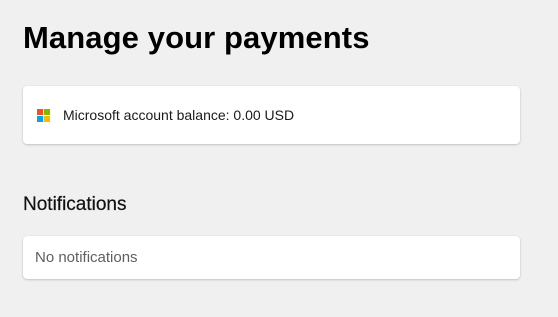  Describe the element at coordinates (75, 204) in the screenshot. I see `notifications-heading: Notifications` at that location.